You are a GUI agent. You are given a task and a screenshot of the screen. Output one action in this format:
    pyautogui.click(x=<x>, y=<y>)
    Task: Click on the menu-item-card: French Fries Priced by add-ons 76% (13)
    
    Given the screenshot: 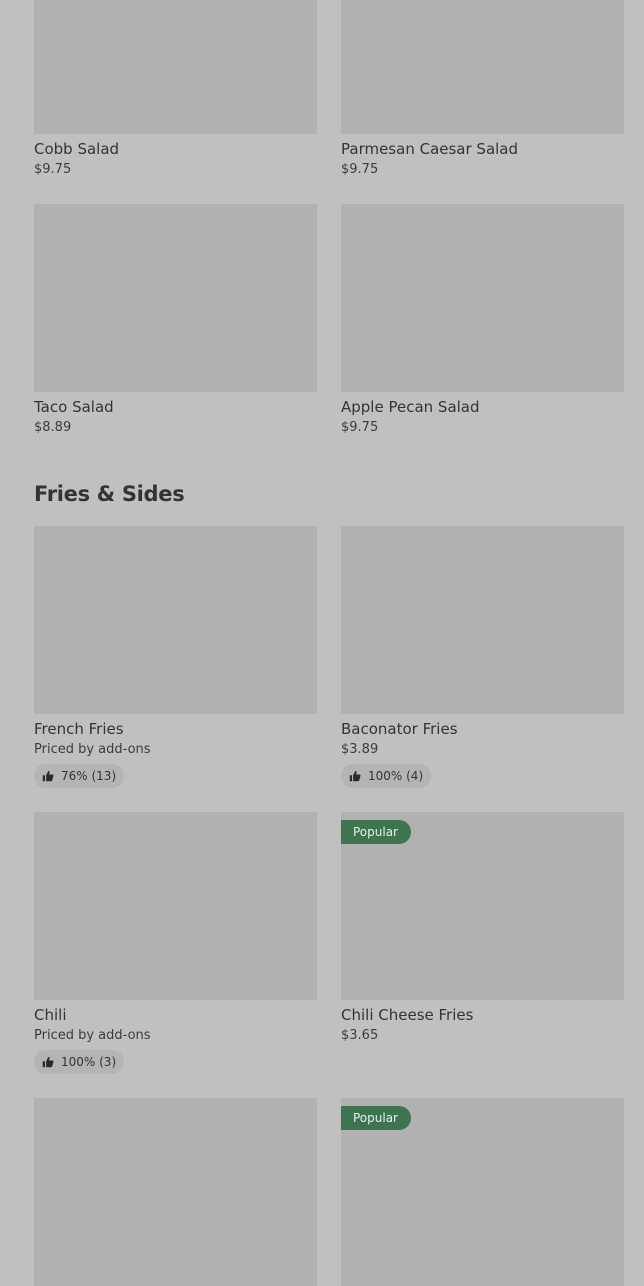 What is the action you would take?
    pyautogui.click(x=175, y=657)
    